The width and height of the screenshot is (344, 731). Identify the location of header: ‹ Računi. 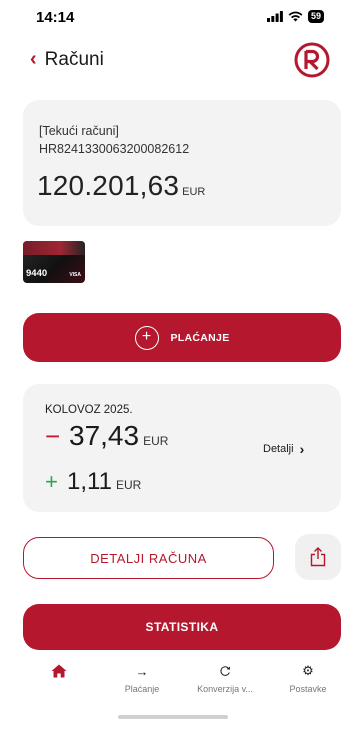
(172, 64).